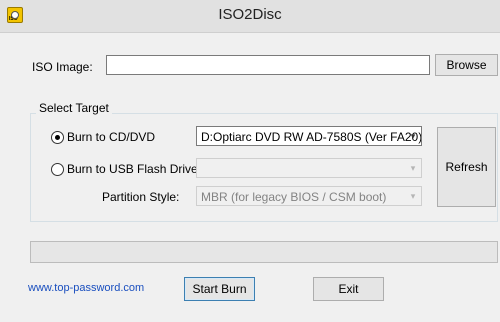 This screenshot has width=500, height=322. I want to click on title-bar: ISO ISO2Disc, so click(250, 16).